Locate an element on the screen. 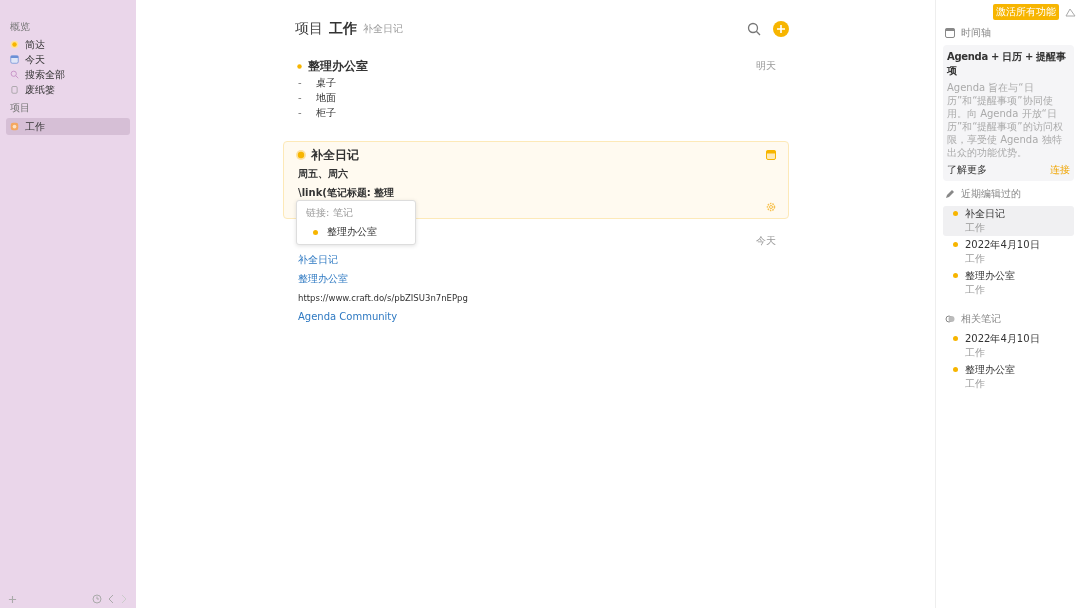  add-icon is located at coordinates (12, 599).